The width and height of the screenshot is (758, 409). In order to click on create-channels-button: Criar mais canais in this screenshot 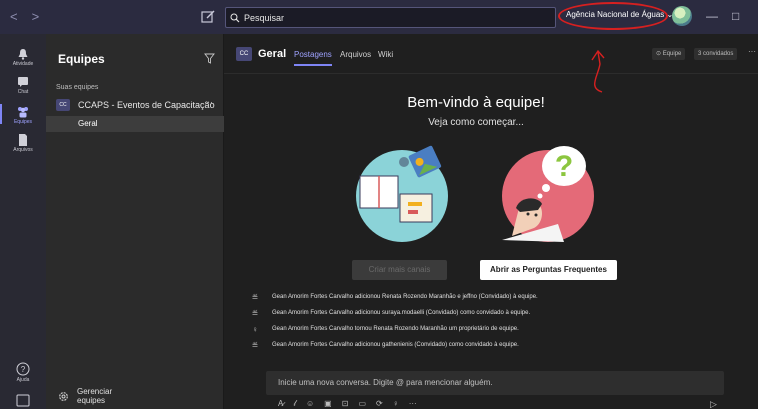, I will do `click(399, 270)`.